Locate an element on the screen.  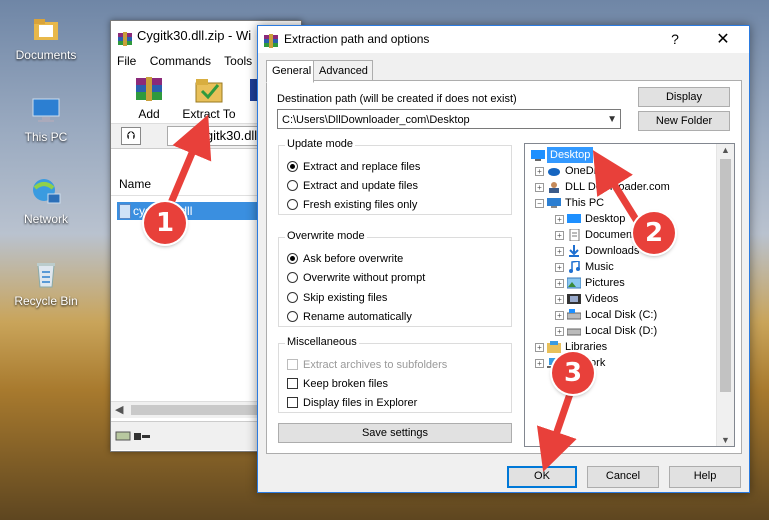
step-badge-1: 1 is located at coordinates (165, 223).